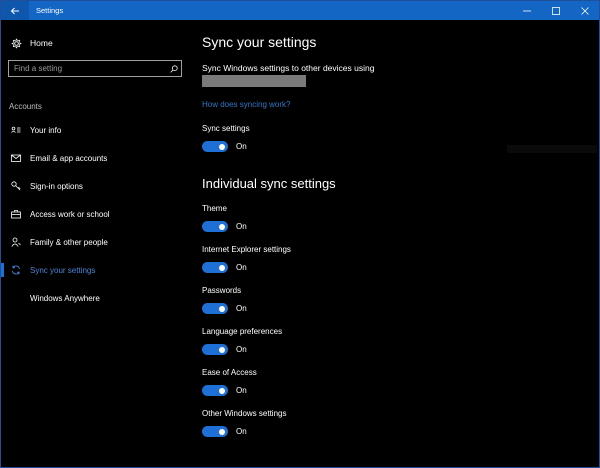 The height and width of the screenshot is (468, 600). I want to click on sidebar-item-email-accounts: Email & app accounts, so click(96, 158).